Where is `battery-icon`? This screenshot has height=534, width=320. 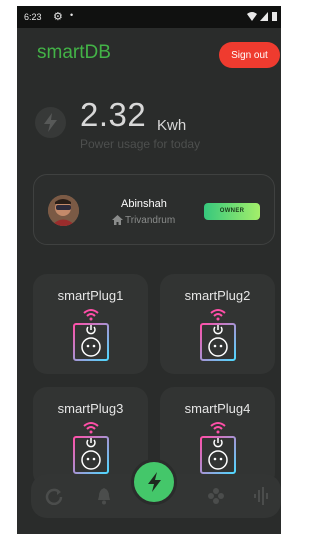
battery-icon is located at coordinates (274, 17).